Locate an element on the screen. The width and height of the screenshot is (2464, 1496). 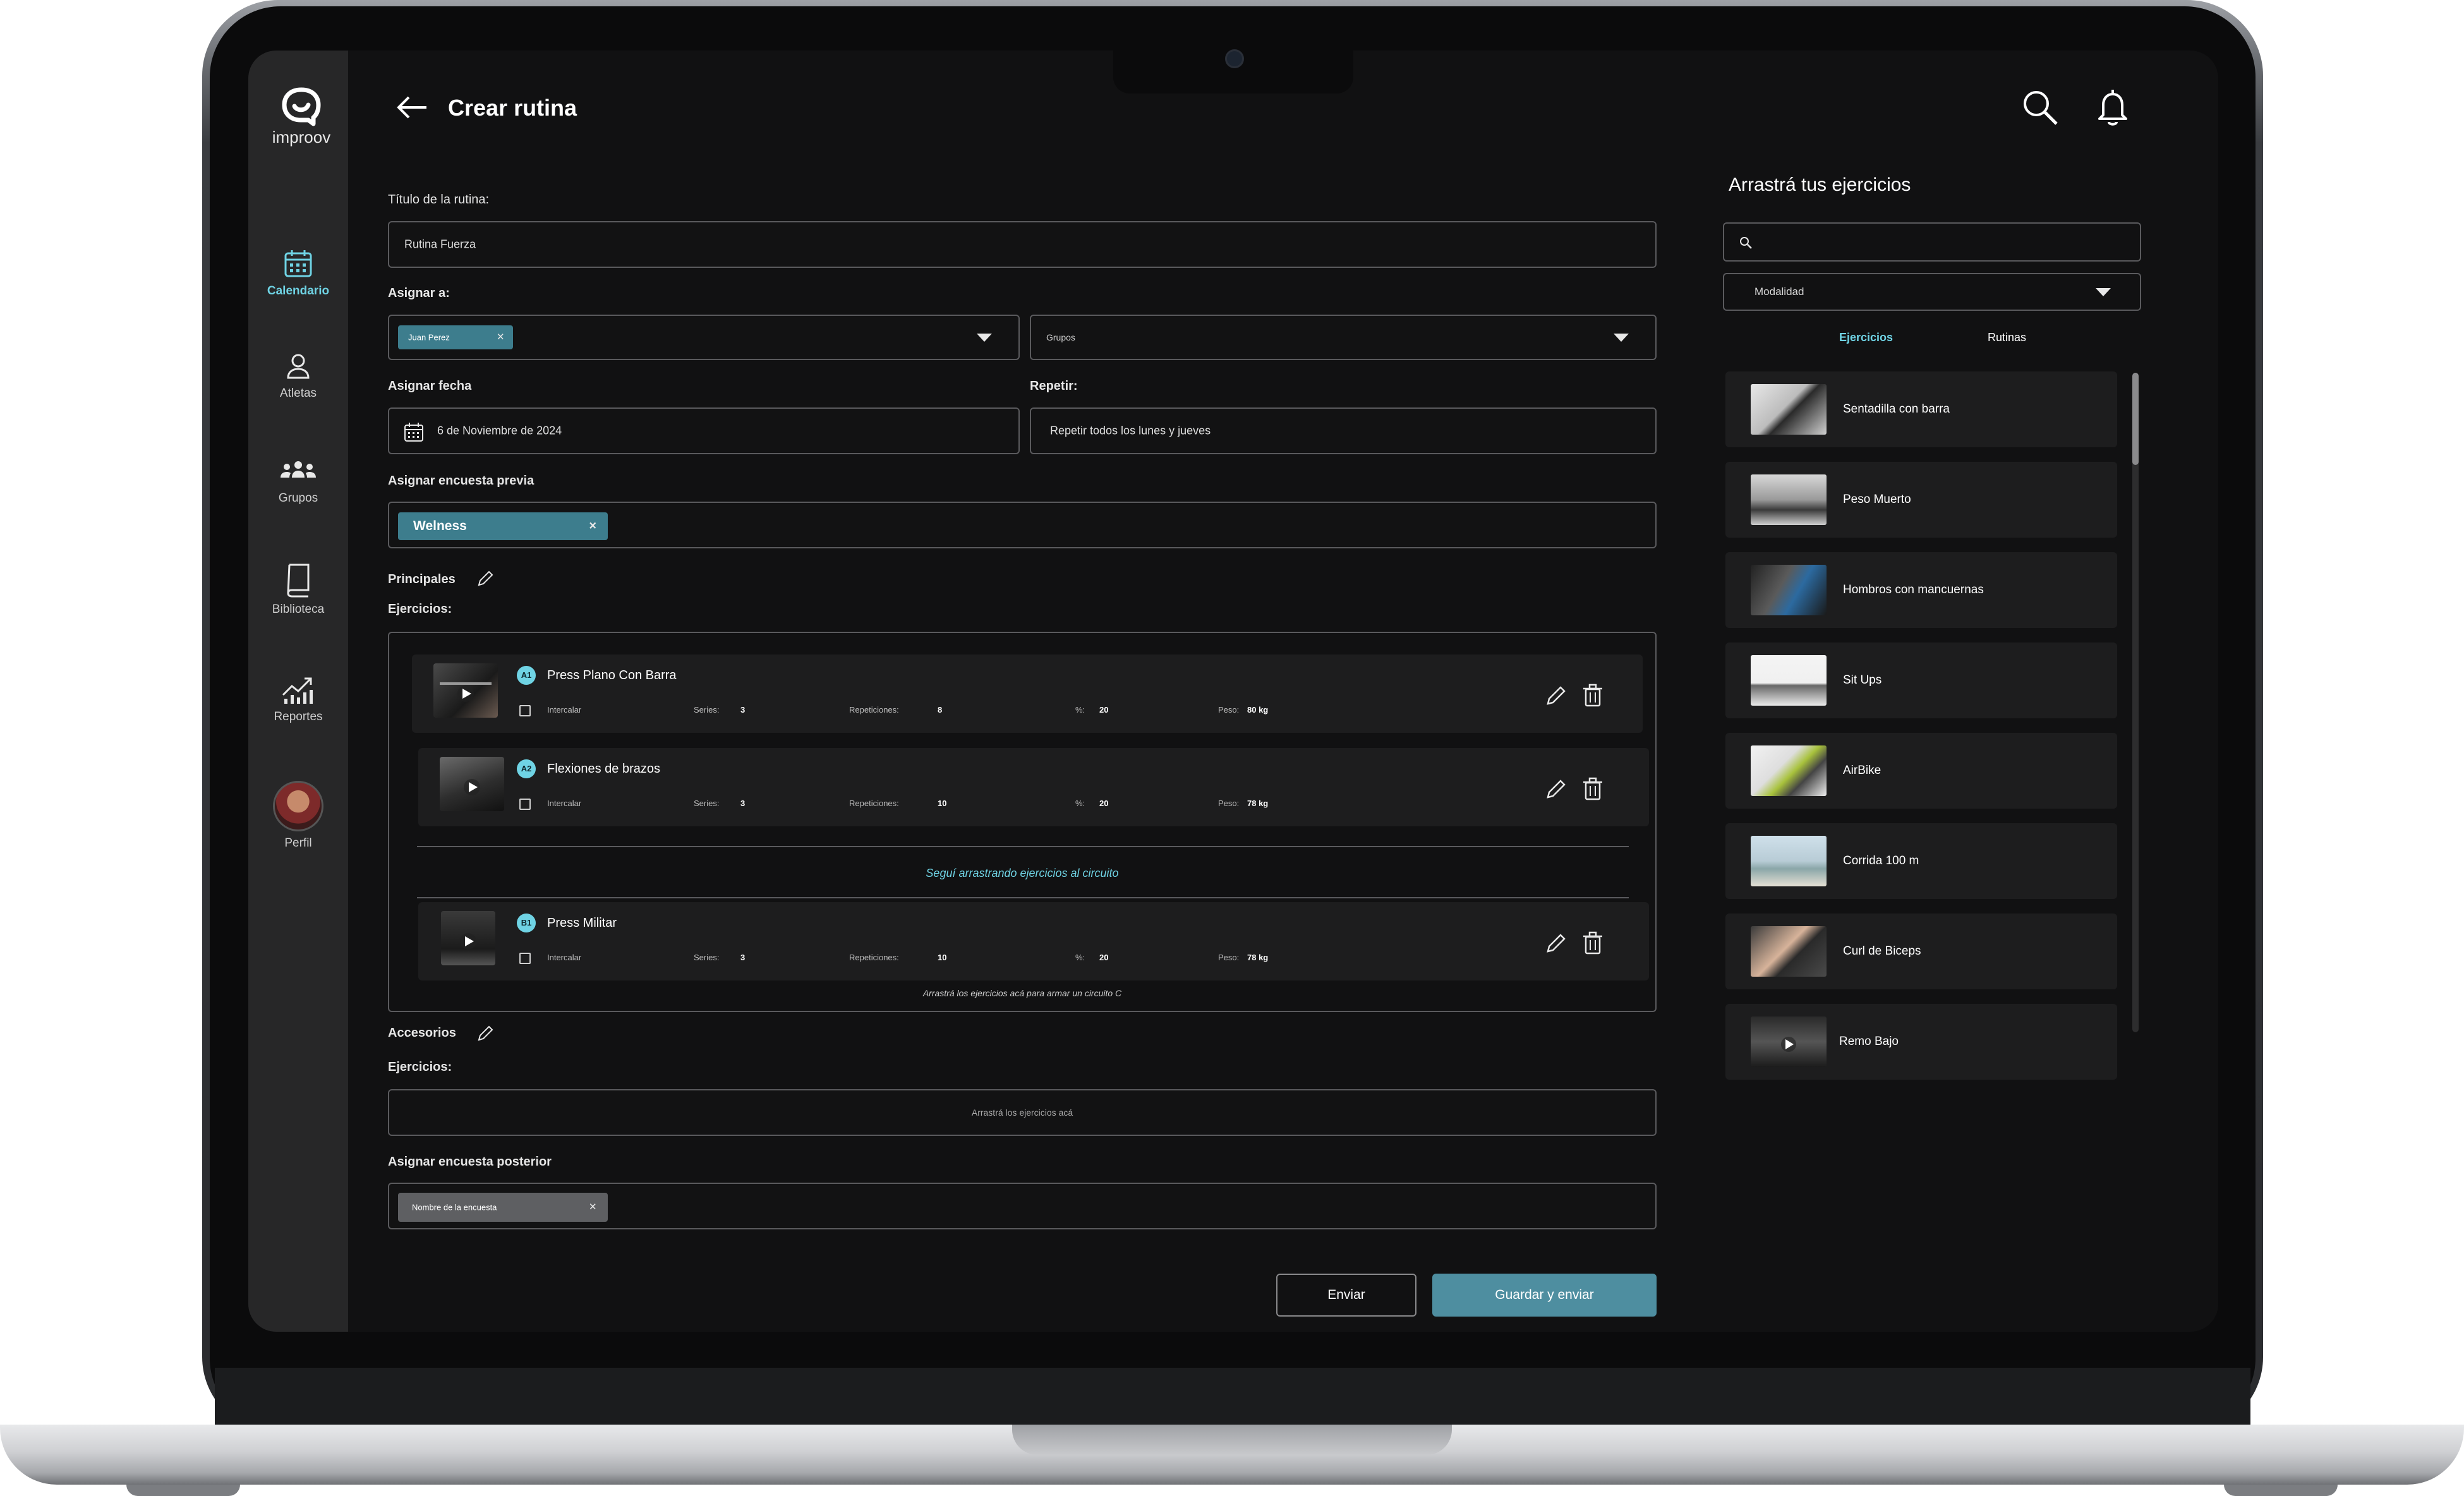
post-survey-select: Nombre de la encuesta × is located at coordinates (1022, 1206).